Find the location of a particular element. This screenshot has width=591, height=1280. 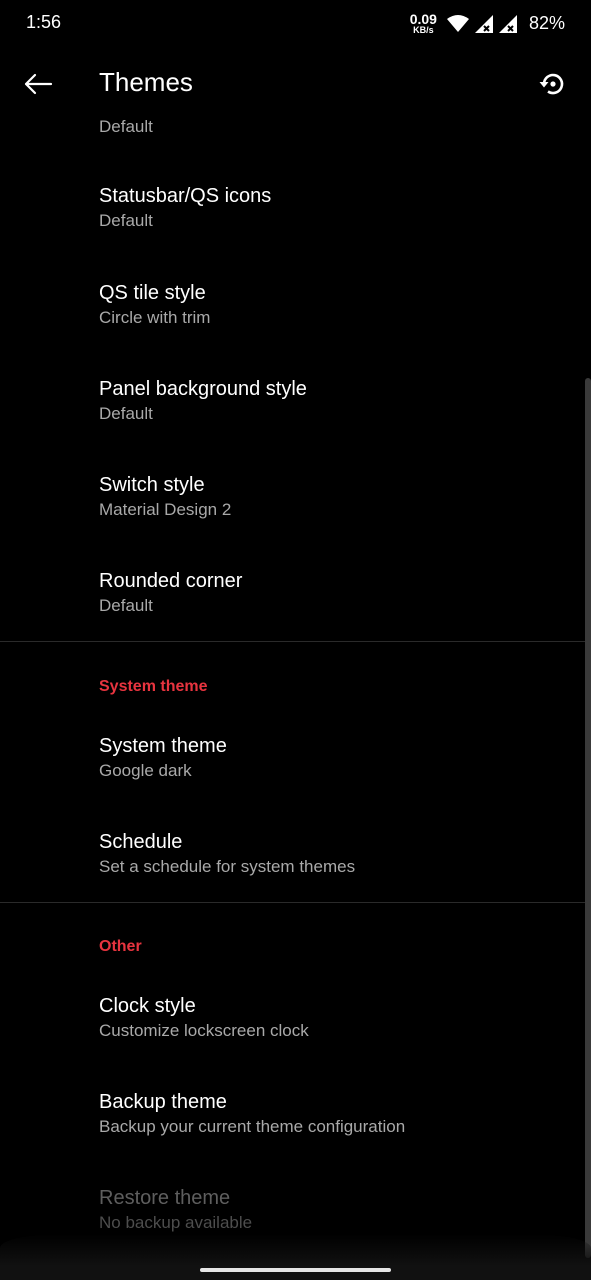

list-item-qs-tile-style: QS tile style Circle with trim is located at coordinates (334, 305).